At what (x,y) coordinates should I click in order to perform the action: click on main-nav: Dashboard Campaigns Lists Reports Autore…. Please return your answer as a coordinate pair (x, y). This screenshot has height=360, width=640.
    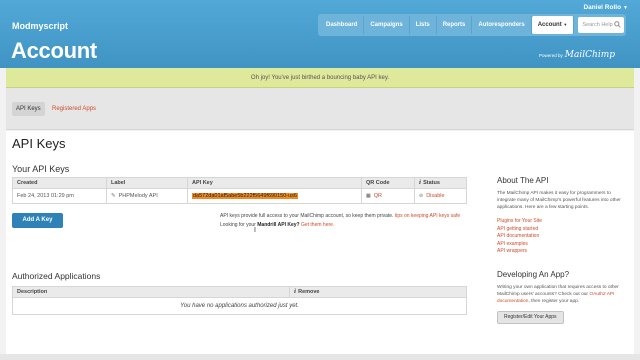
    Looking at the image, I should click on (472, 25).